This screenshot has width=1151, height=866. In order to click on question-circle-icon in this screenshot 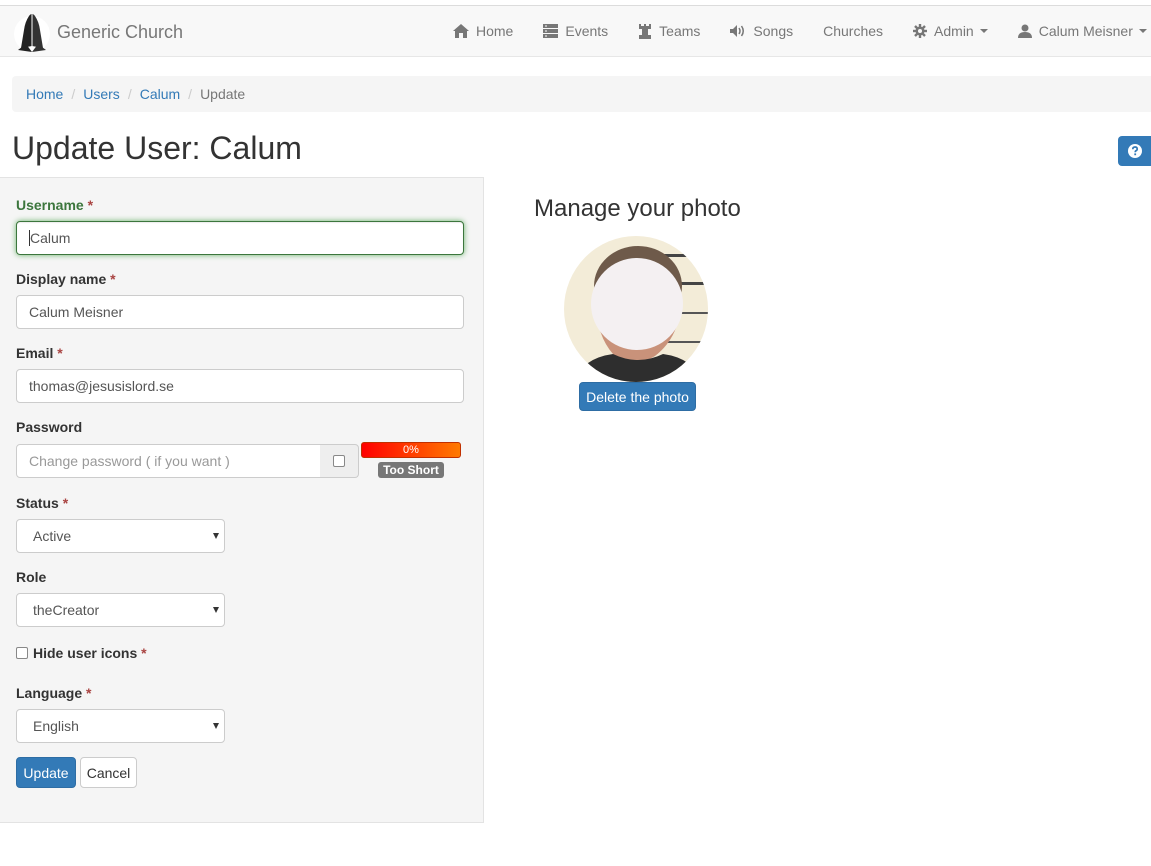, I will do `click(1134, 151)`.